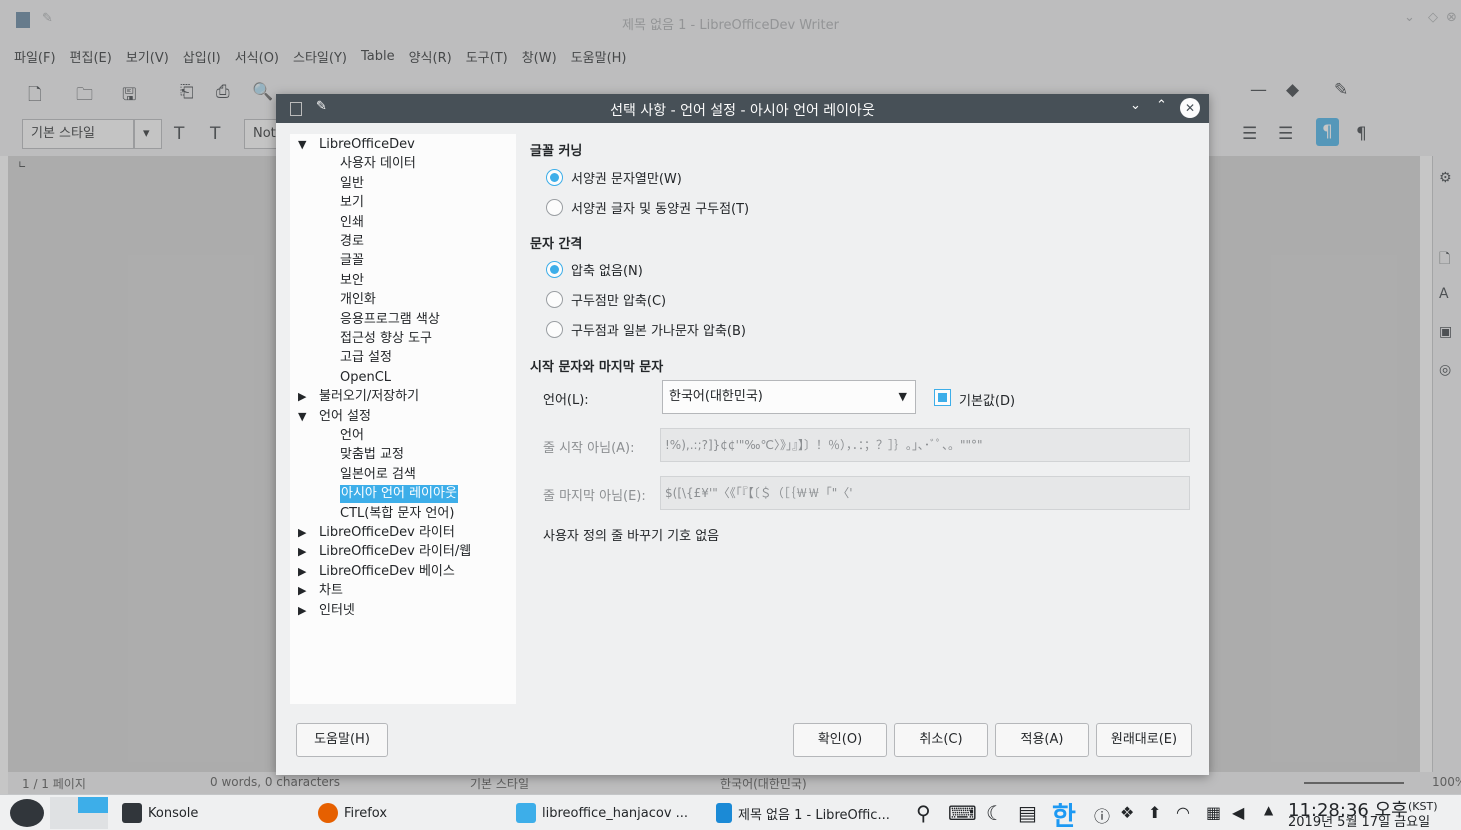 The image size is (1461, 830). Describe the element at coordinates (1144, 740) in the screenshot. I see `reset-button: 원래대로(E)` at that location.